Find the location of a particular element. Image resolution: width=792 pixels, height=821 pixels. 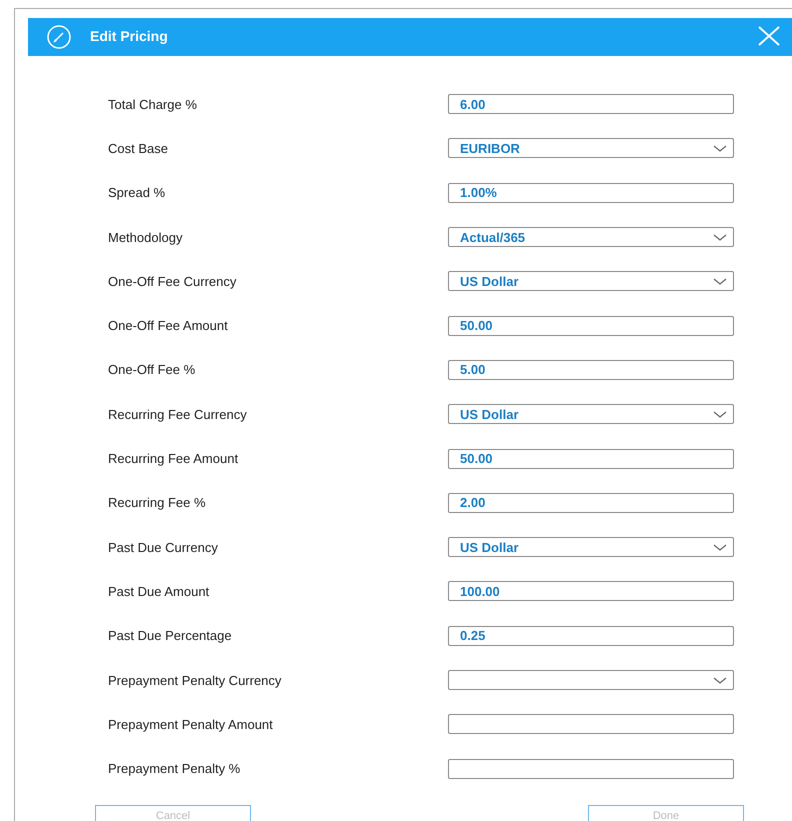

input-field: 2.00 is located at coordinates (591, 502).